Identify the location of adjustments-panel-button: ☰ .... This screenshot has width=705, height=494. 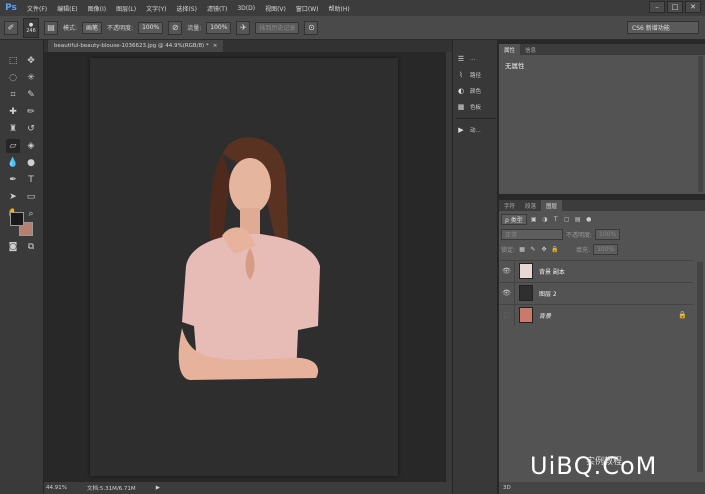
(476, 59).